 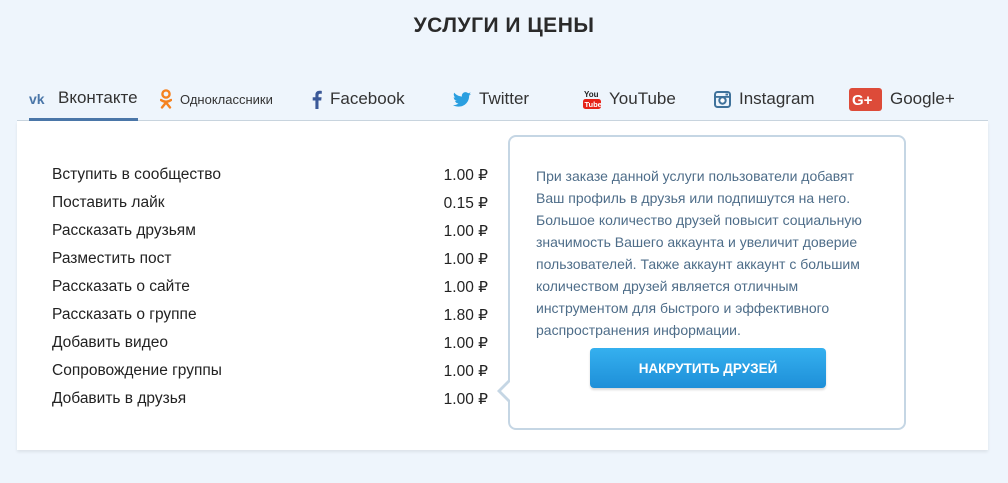 What do you see at coordinates (764, 99) in the screenshot?
I see `tab-instagram: Instagram` at bounding box center [764, 99].